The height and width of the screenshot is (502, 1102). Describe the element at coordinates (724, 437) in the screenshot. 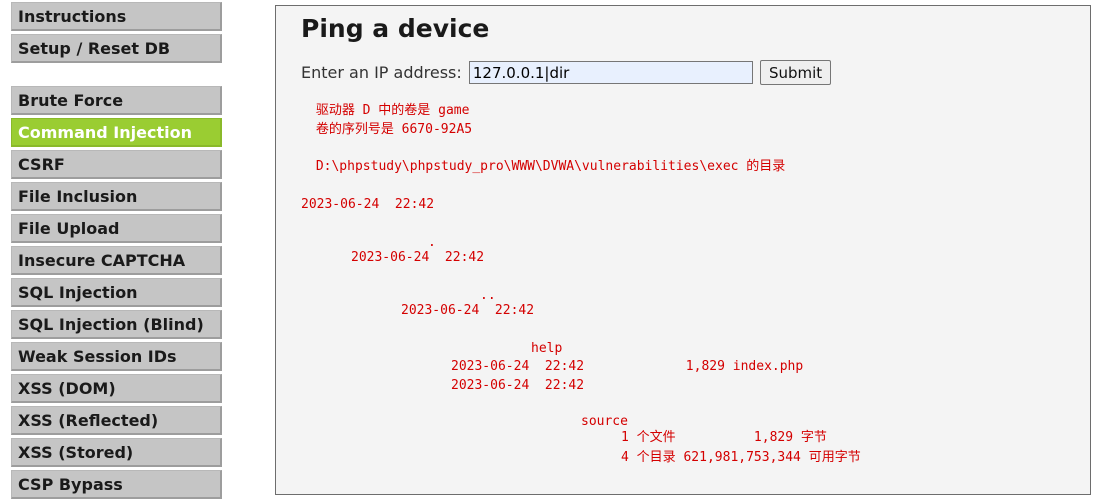

I see `output-line: 1 个文件 1,829 字节` at that location.